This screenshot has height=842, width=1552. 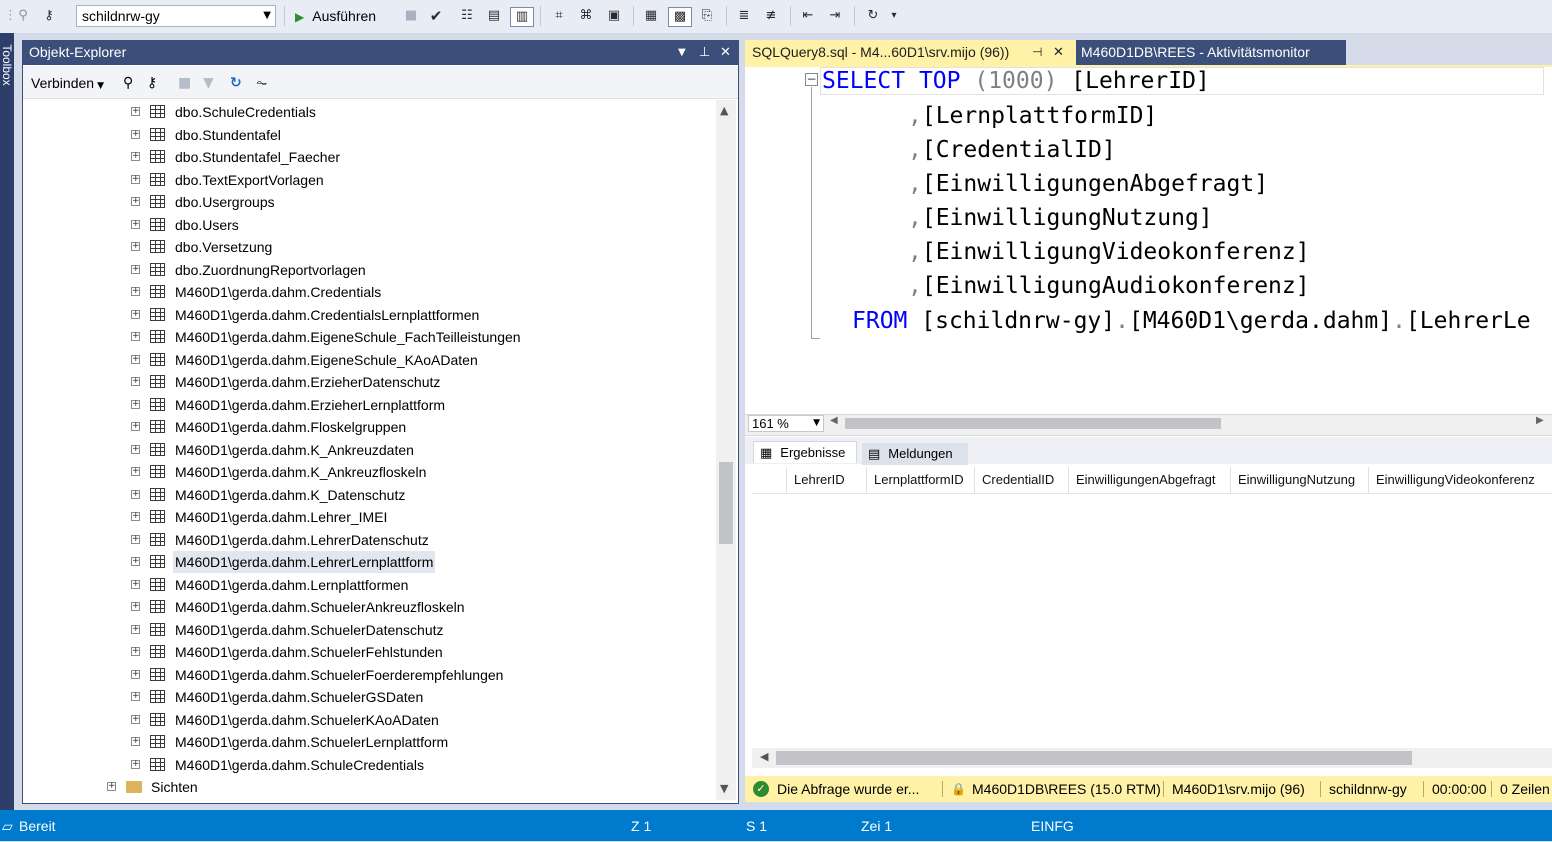 What do you see at coordinates (302, 539) in the screenshot?
I see `tree-item-label: M460D1\gerda.dahm.LehrerDatenschutz` at bounding box center [302, 539].